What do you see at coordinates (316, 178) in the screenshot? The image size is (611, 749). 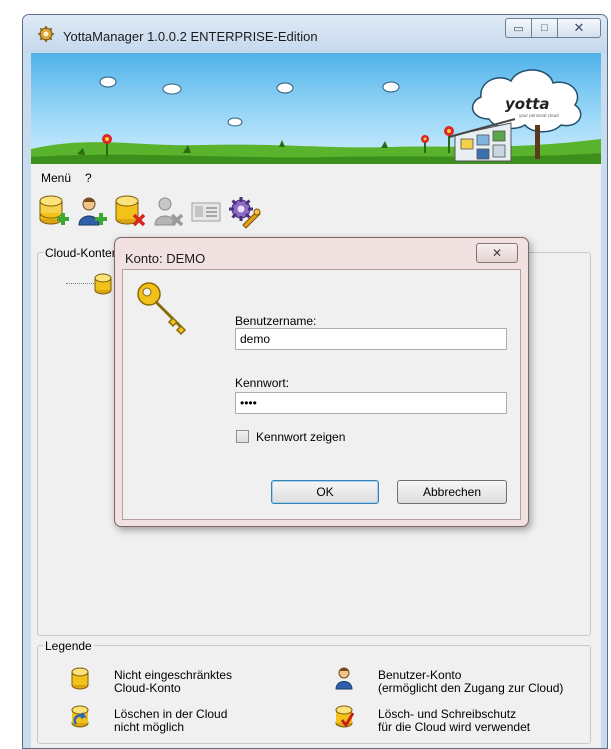 I see `menu-bar: Menü ?` at bounding box center [316, 178].